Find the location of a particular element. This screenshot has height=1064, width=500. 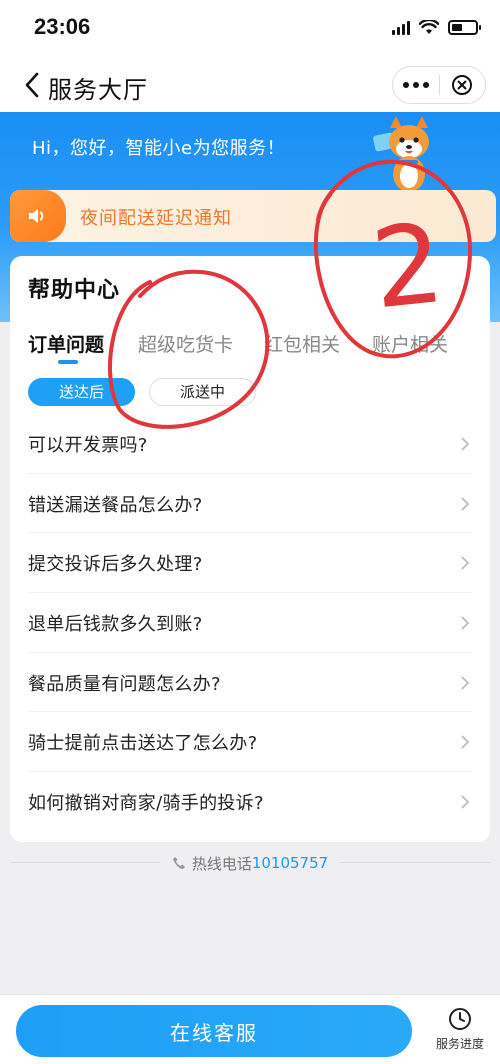

hotline-label: 热线电话 is located at coordinates (221, 863).